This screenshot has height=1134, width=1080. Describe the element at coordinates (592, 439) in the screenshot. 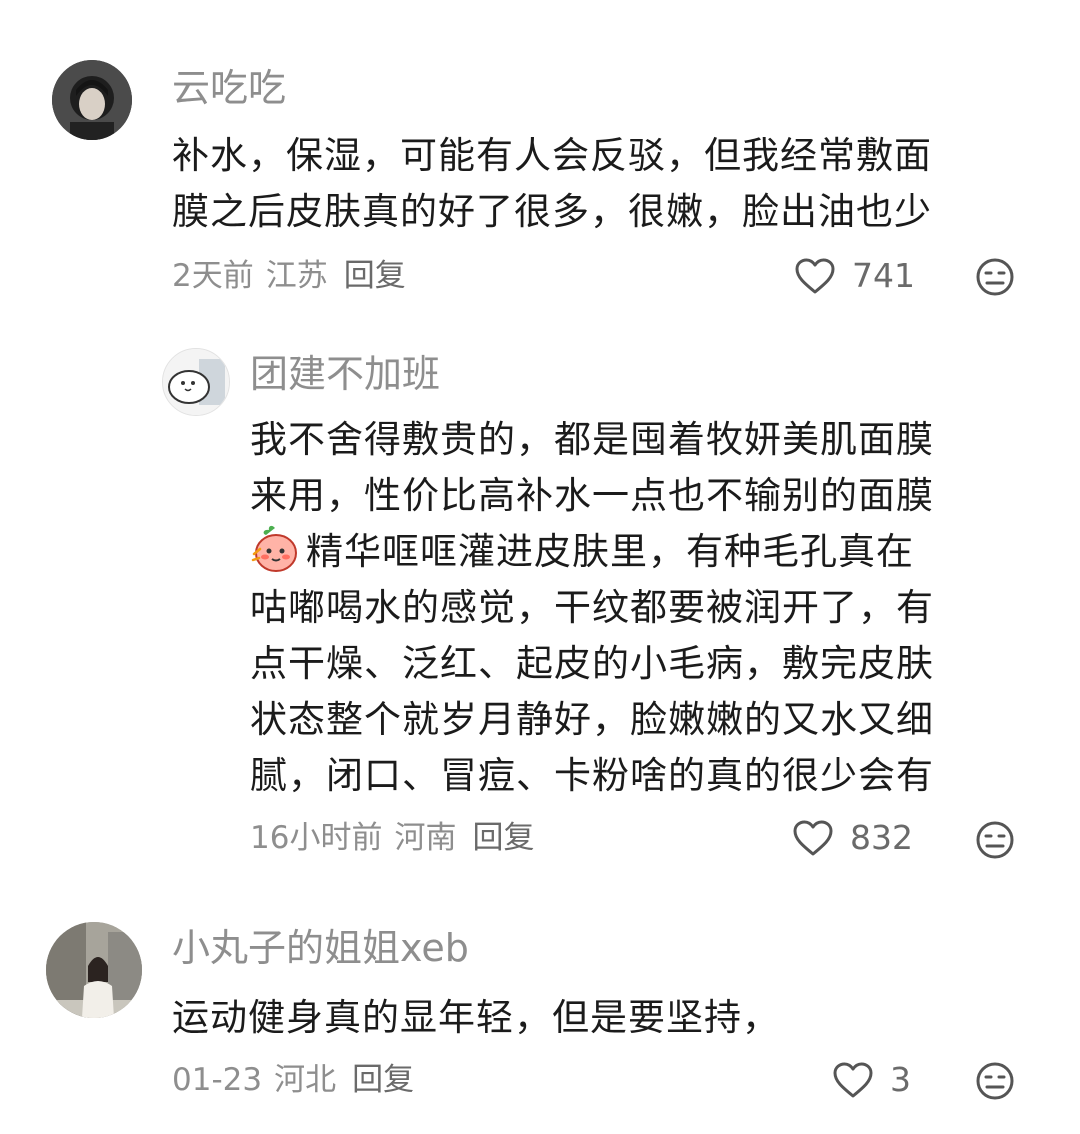

I see `comment-text-line: 我不舍得敷贵的，都是囤着牧妍美肌面膜` at that location.